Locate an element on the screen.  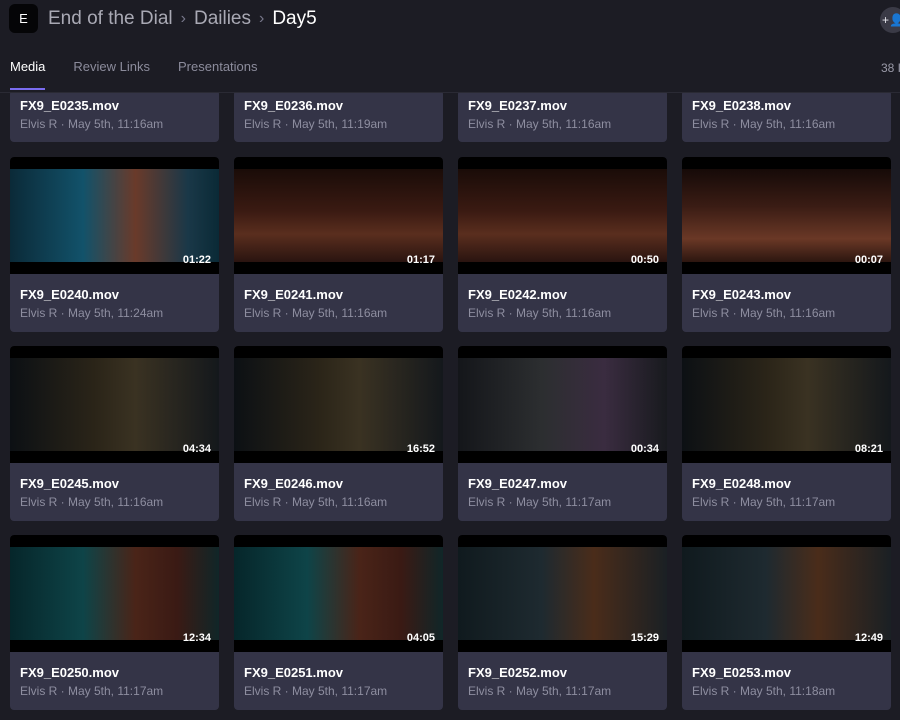
duration-badge: 12:49 is located at coordinates (868, 638).